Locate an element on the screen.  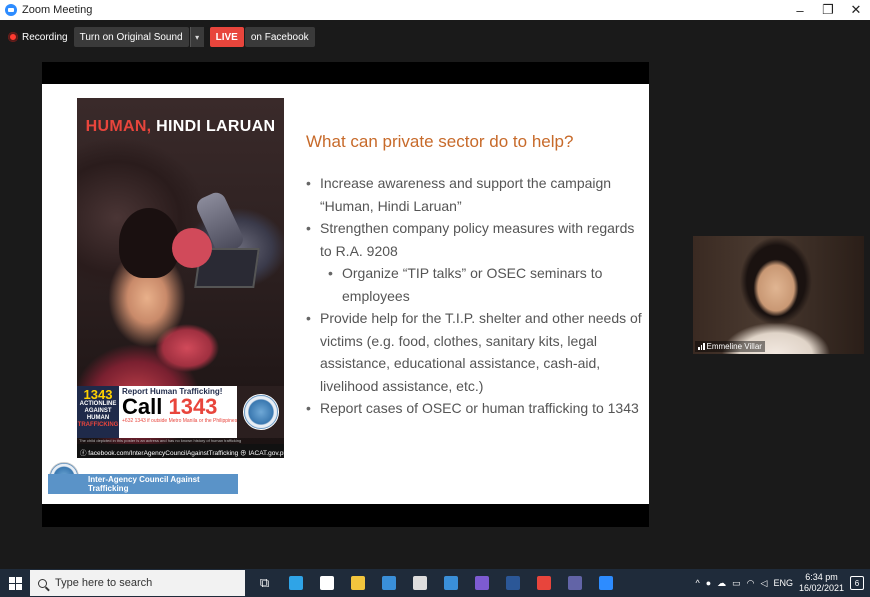
poster-title: HUMAN, HINDI LARUAN is located at coordinates (180, 127).